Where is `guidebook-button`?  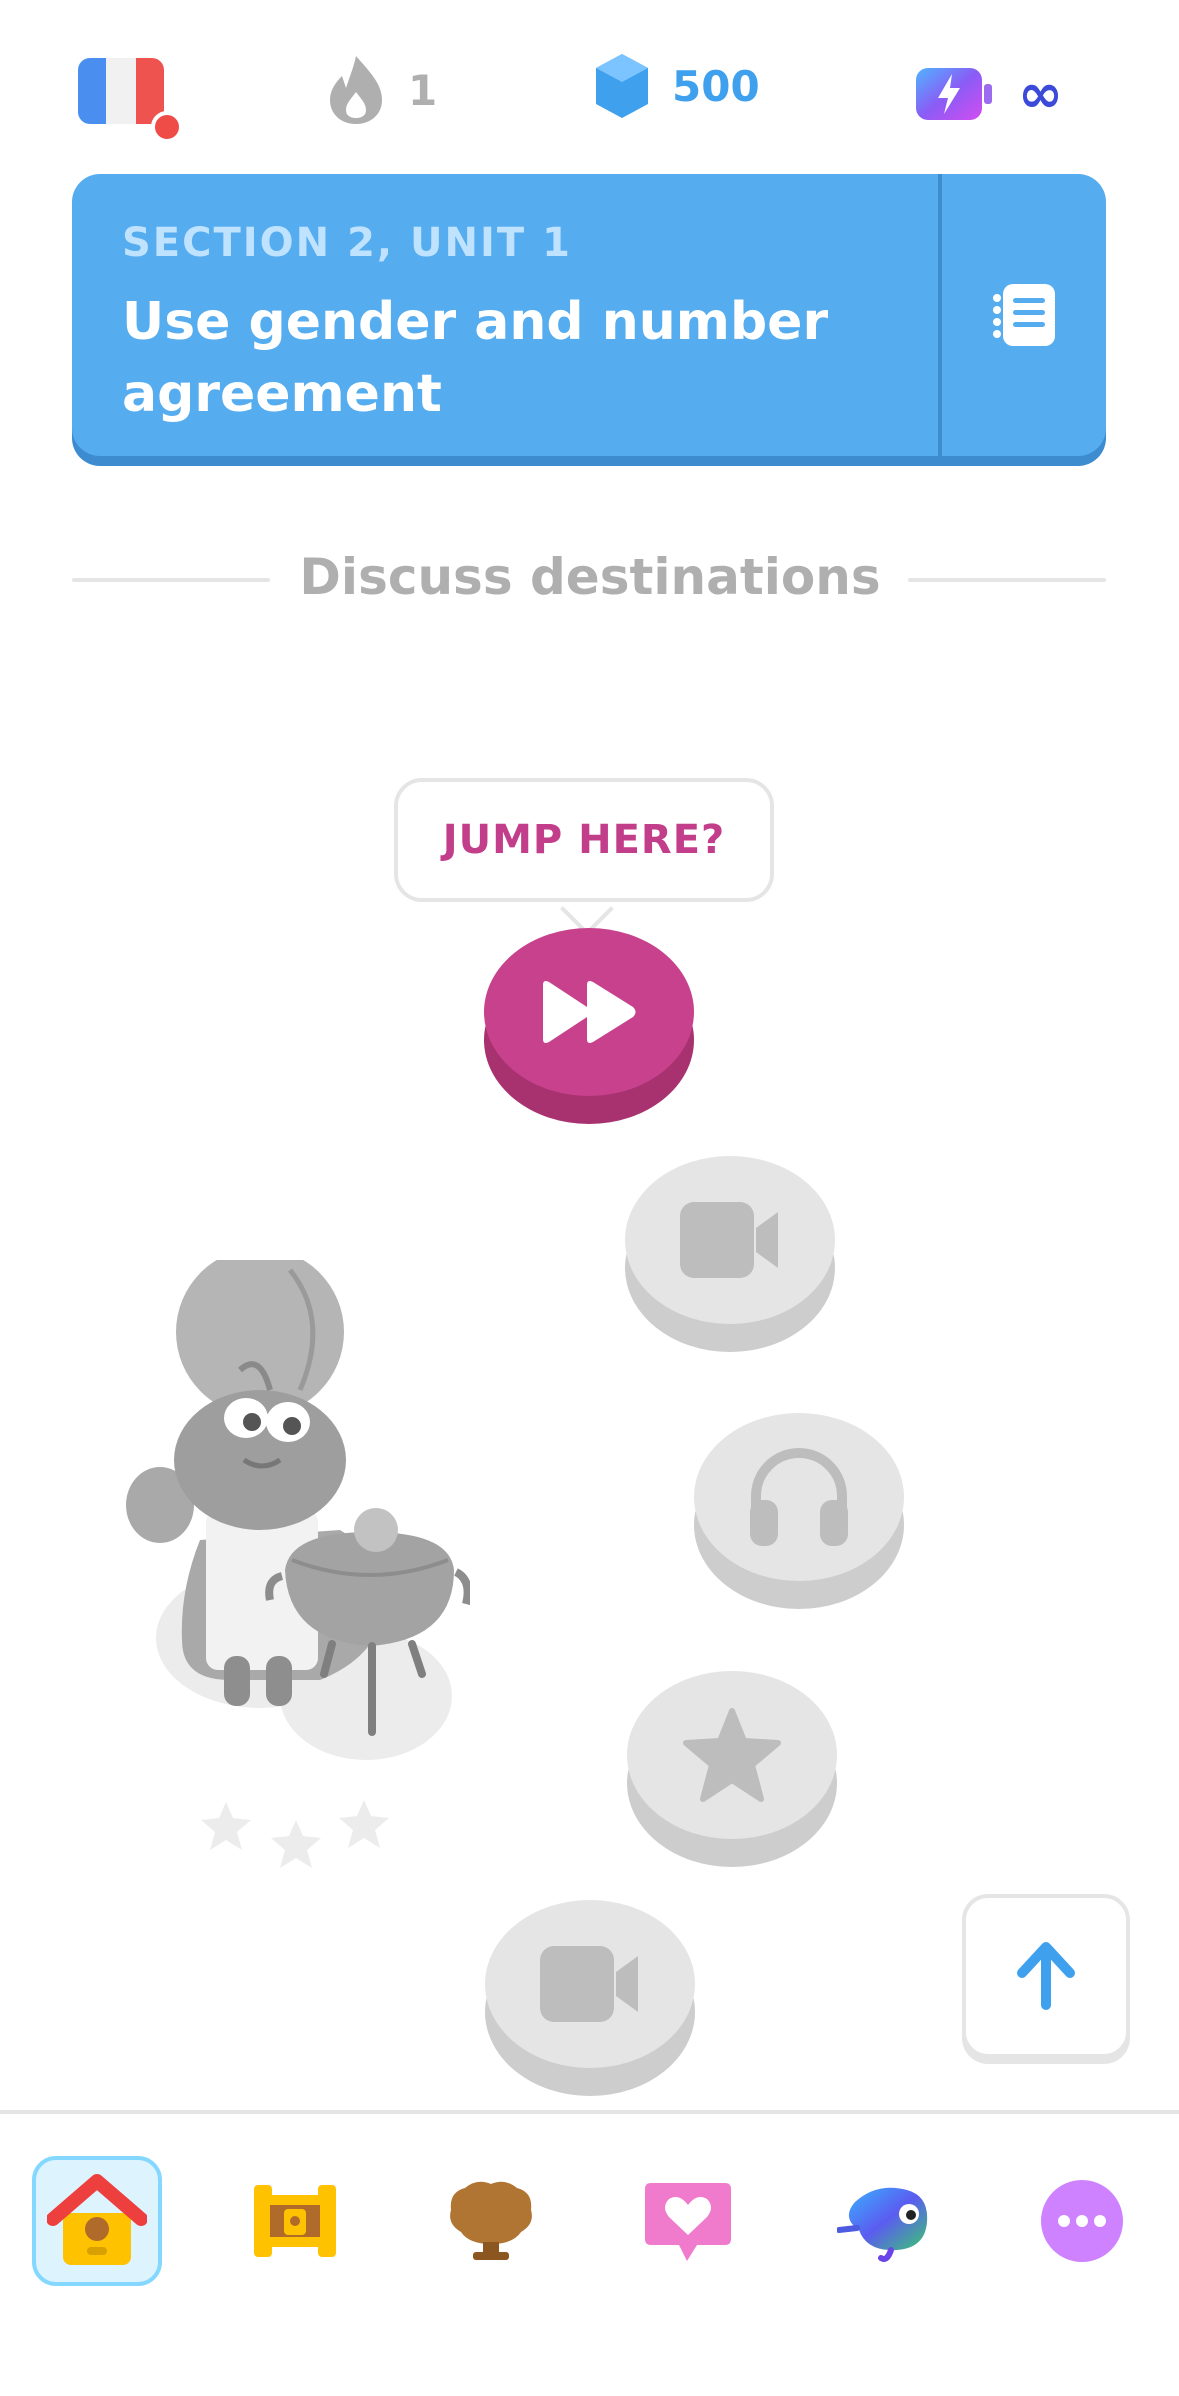
guidebook-button is located at coordinates (1024, 315).